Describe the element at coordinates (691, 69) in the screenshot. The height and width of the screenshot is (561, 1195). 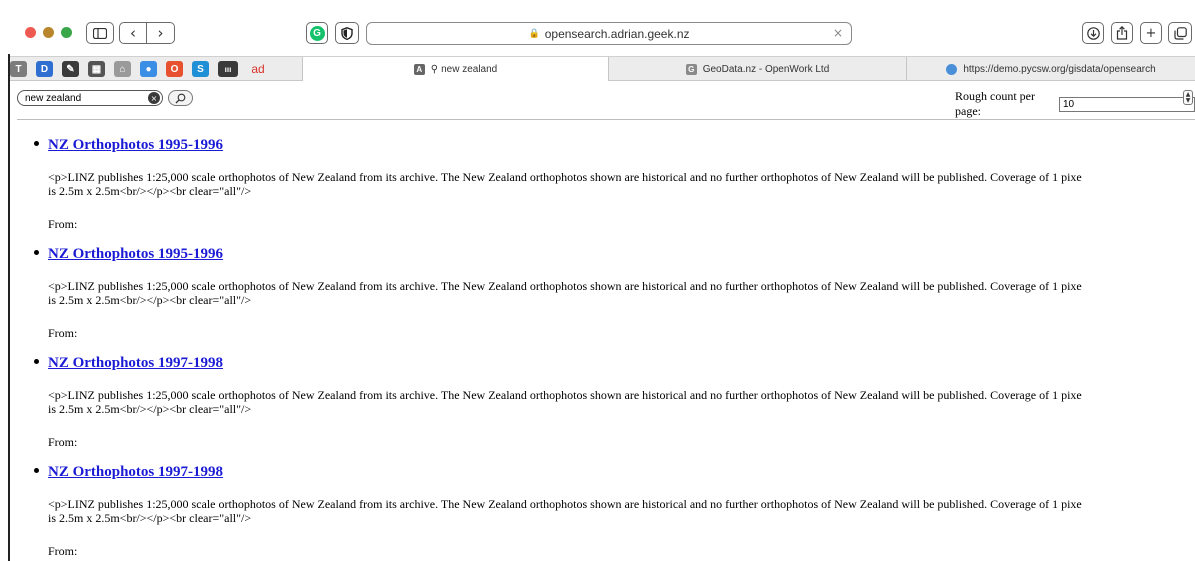
I see `tab-favicon-icon: G` at that location.